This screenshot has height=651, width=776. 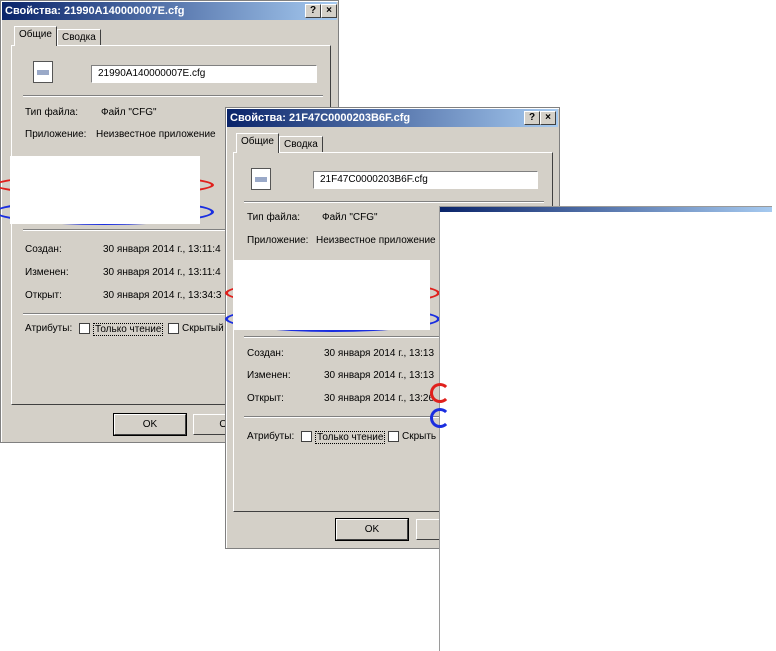 I want to click on dialog-1-title: Свойства: 21990A140000007E.cfg, so click(x=95, y=11).